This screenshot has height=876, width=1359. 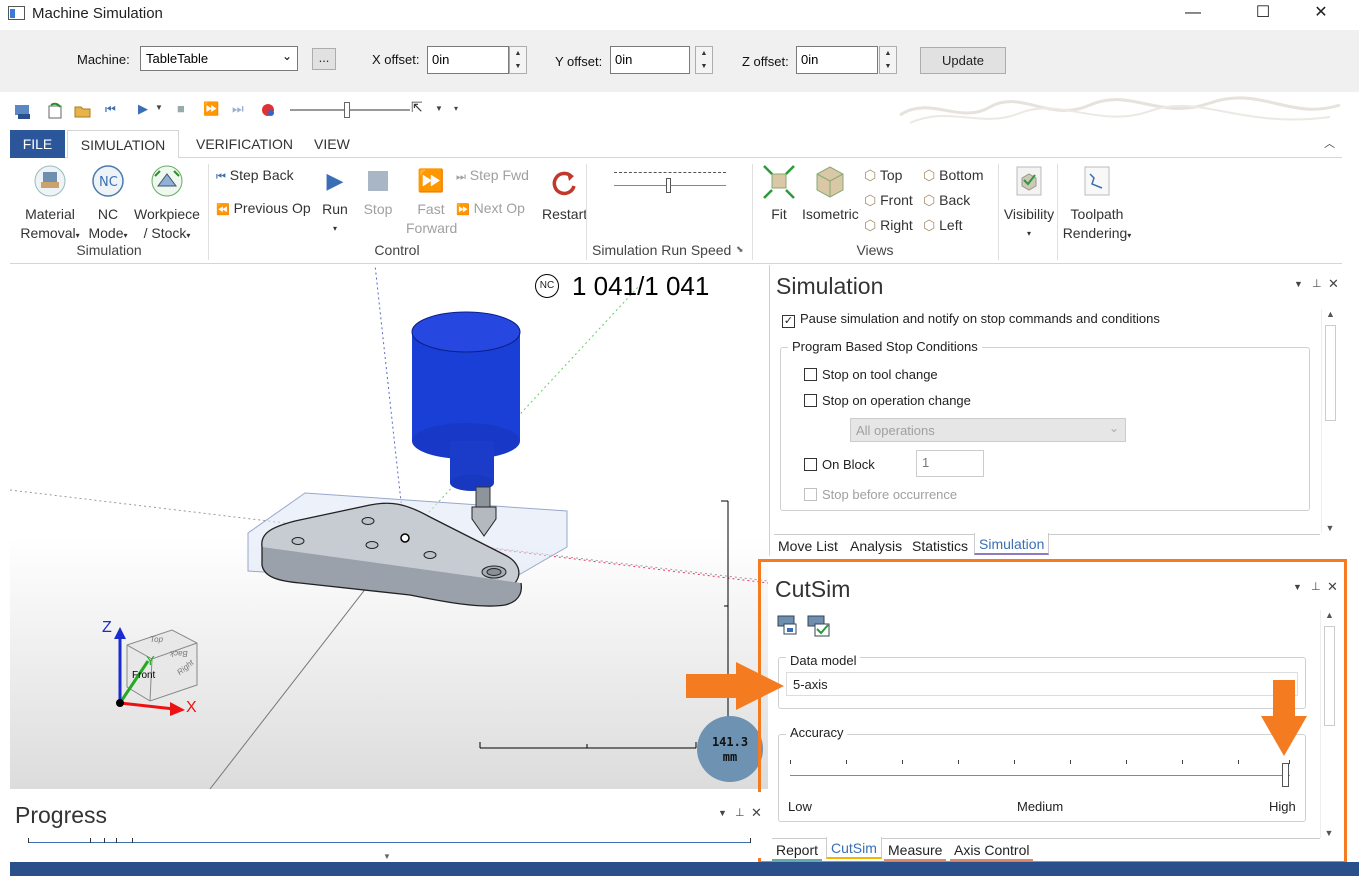 I want to click on operations-select: All operations ⌄, so click(x=988, y=430).